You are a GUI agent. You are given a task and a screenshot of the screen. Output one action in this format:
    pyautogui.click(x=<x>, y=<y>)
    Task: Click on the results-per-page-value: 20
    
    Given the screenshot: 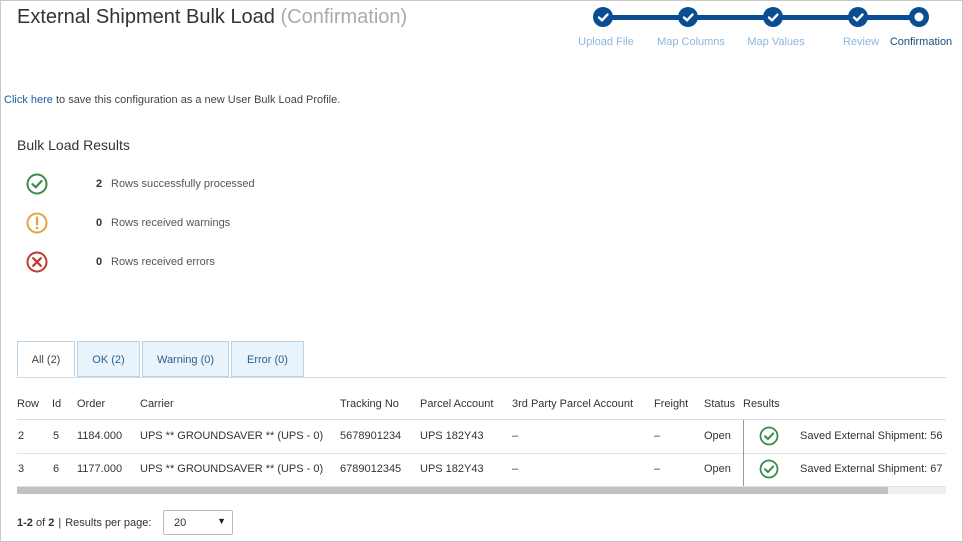 What is the action you would take?
    pyautogui.click(x=180, y=523)
    